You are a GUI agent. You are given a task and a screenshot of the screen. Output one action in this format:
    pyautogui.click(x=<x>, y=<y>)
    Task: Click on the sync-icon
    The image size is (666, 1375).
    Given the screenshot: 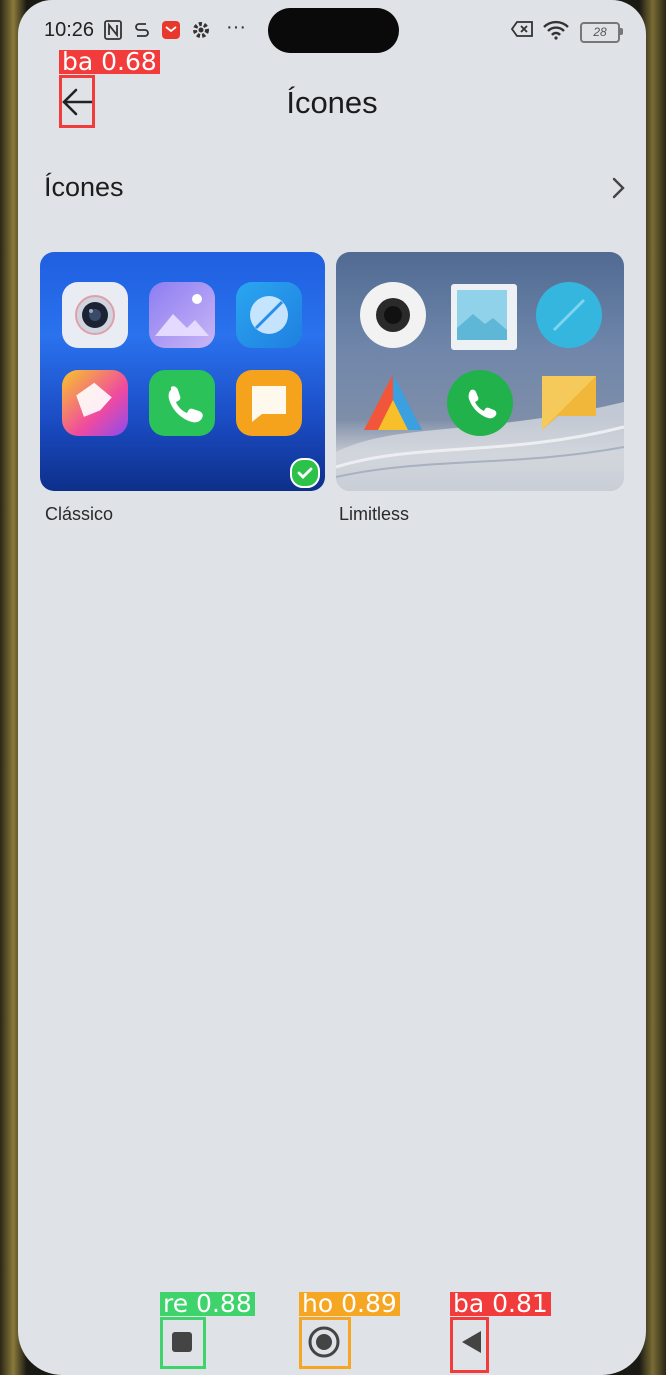 What is the action you would take?
    pyautogui.click(x=142, y=33)
    